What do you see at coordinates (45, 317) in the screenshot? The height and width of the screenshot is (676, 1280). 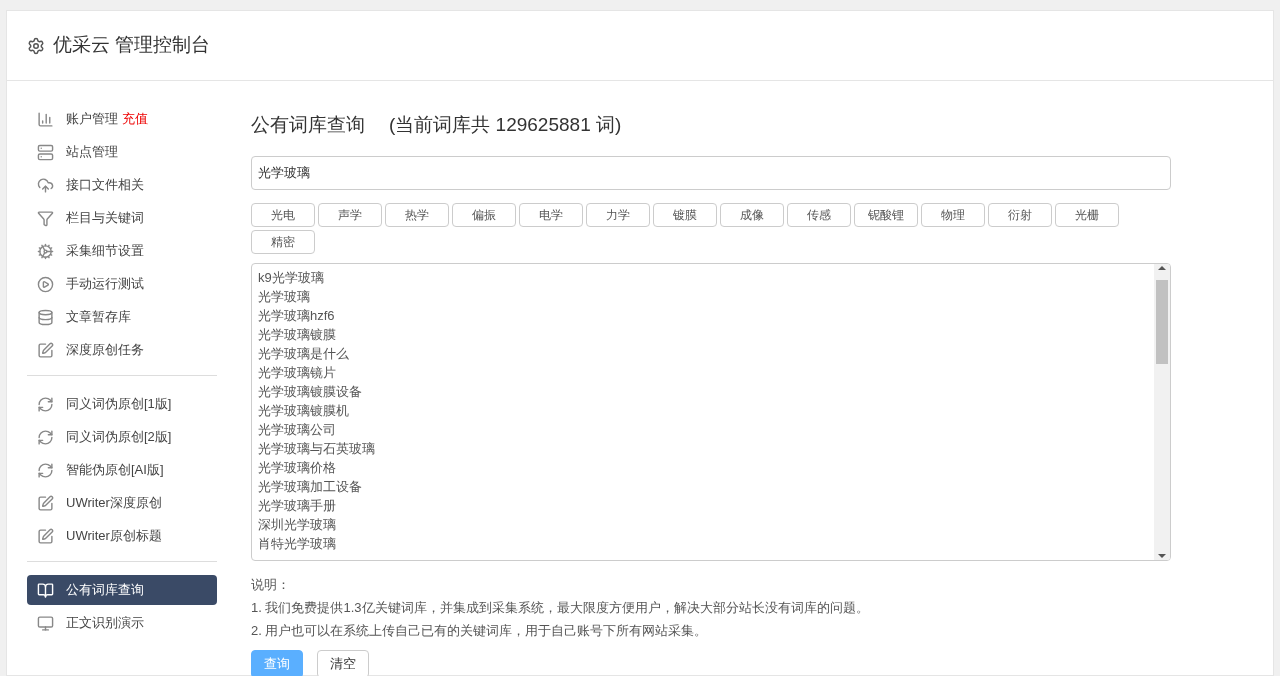 I see `database-icon` at bounding box center [45, 317].